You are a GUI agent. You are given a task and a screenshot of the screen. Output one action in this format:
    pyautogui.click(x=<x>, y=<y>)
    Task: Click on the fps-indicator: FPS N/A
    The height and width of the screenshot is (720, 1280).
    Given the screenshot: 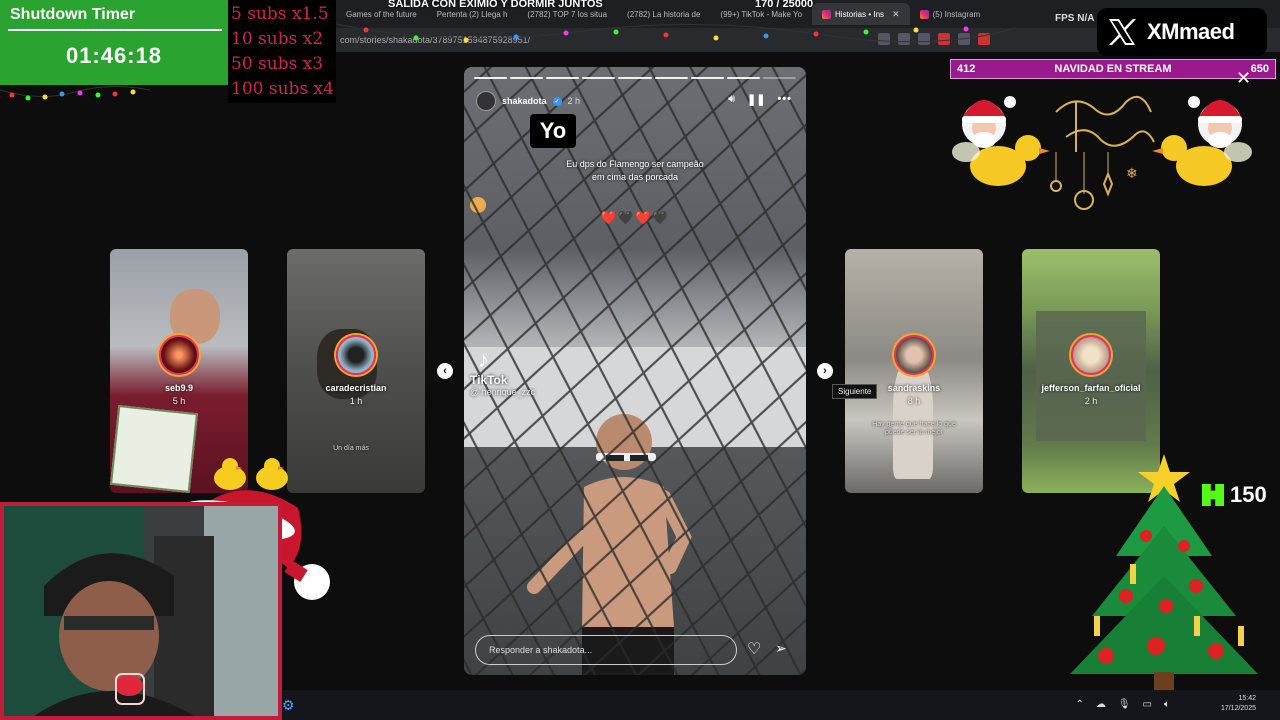 What is the action you would take?
    pyautogui.click(x=1075, y=18)
    